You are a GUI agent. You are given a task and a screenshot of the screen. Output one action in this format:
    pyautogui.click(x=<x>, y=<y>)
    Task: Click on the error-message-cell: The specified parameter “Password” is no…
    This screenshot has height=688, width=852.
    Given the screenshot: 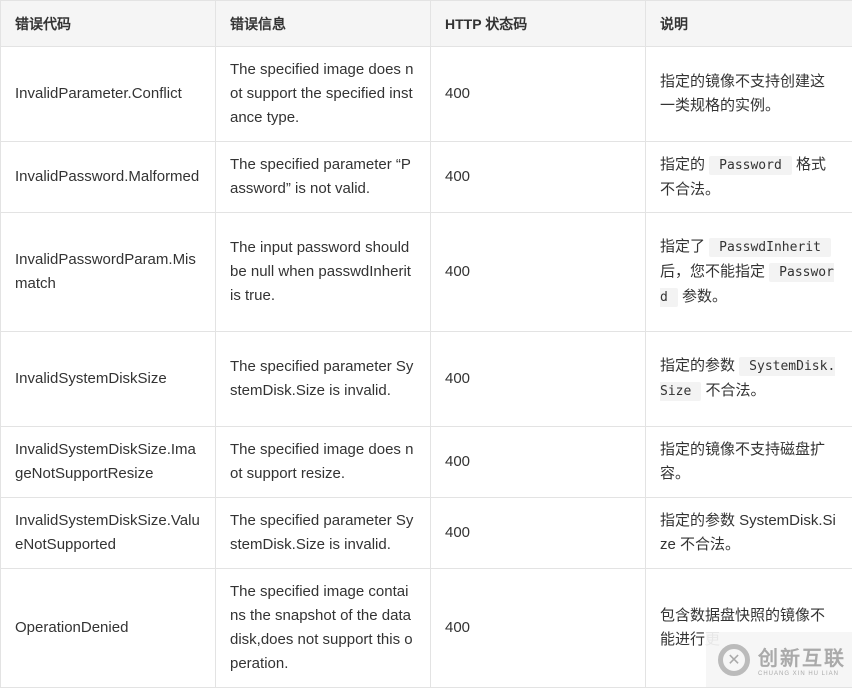 What is the action you would take?
    pyautogui.click(x=323, y=177)
    